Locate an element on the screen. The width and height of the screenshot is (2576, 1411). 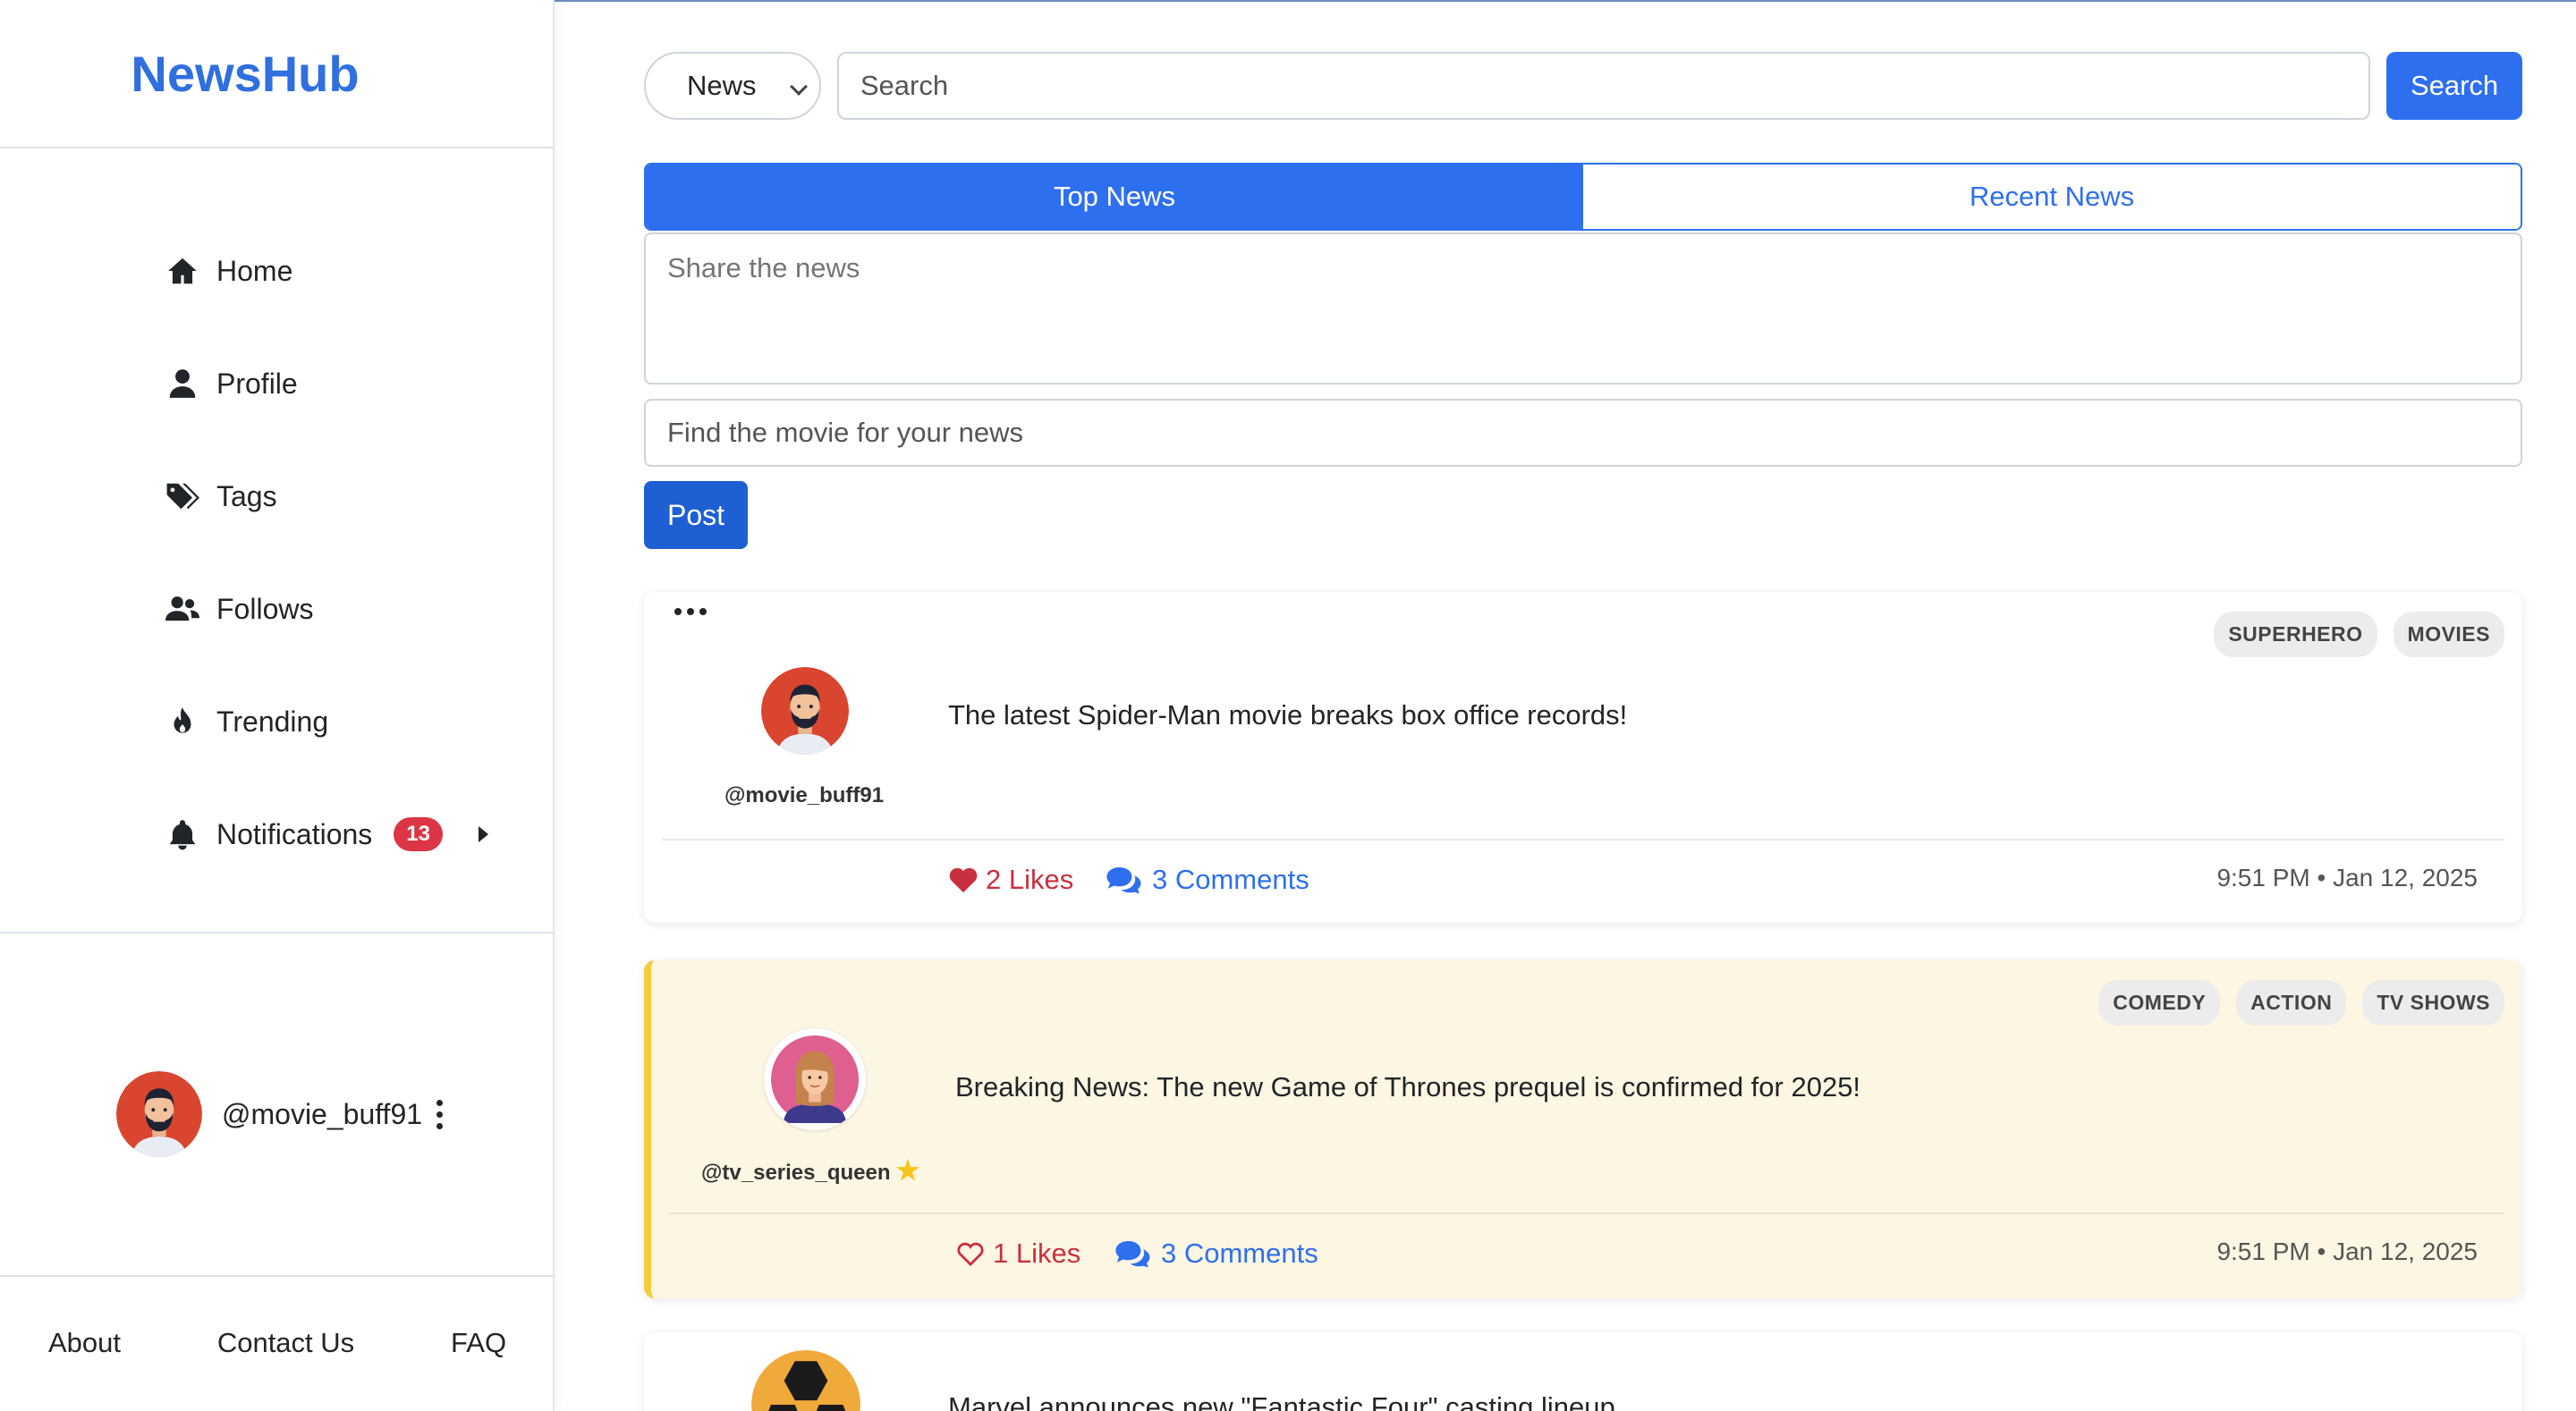
user-icon is located at coordinates (182, 383).